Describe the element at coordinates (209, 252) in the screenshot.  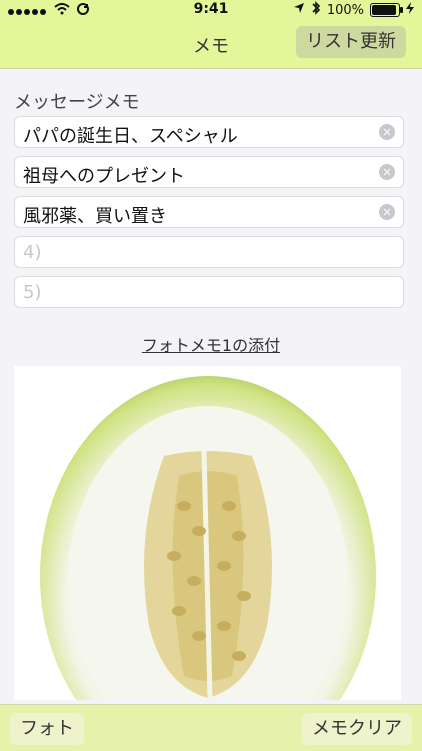
I see `memo-field-4: 4)` at that location.